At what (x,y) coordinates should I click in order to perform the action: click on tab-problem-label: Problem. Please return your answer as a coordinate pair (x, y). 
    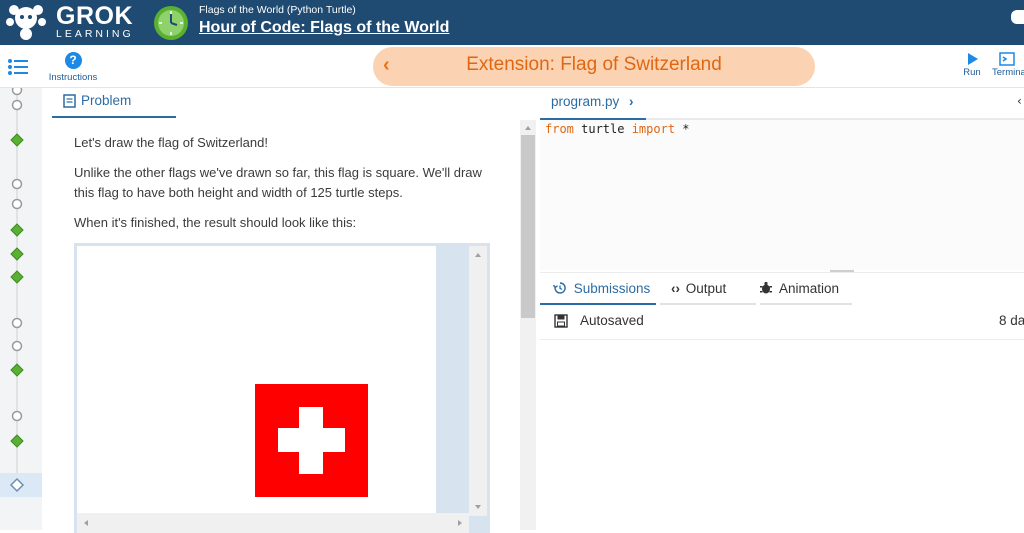
    Looking at the image, I should click on (106, 100).